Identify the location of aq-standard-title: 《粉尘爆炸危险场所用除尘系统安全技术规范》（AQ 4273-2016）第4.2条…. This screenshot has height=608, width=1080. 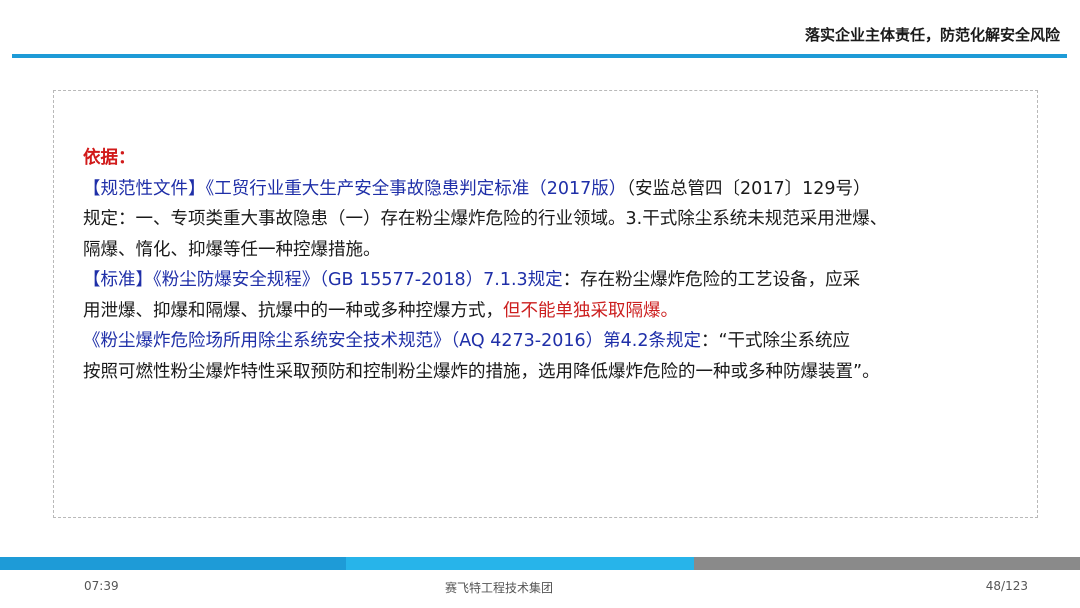
(392, 341).